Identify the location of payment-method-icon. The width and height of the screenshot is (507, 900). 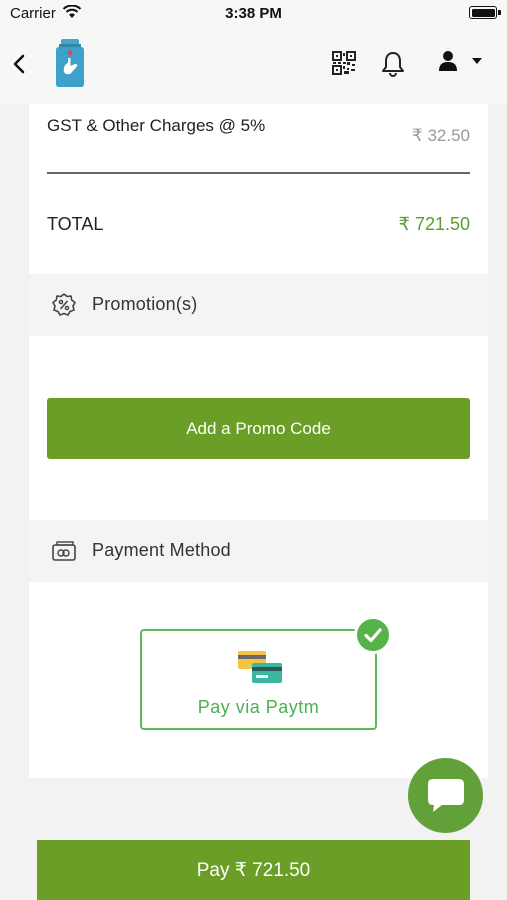
(64, 551).